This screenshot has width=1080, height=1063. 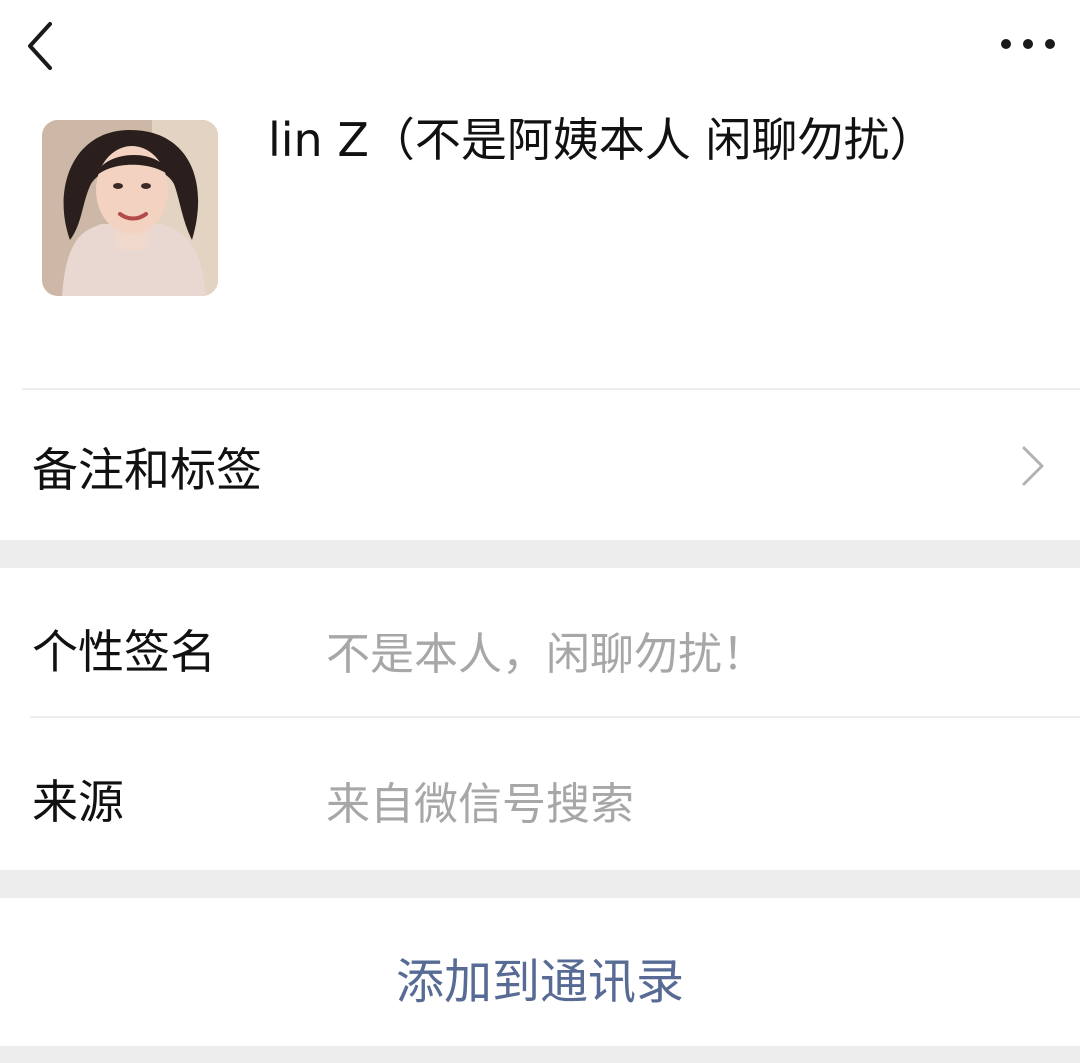 I want to click on signature-value: 不是本人，闲聊勿扰！, so click(x=546, y=654).